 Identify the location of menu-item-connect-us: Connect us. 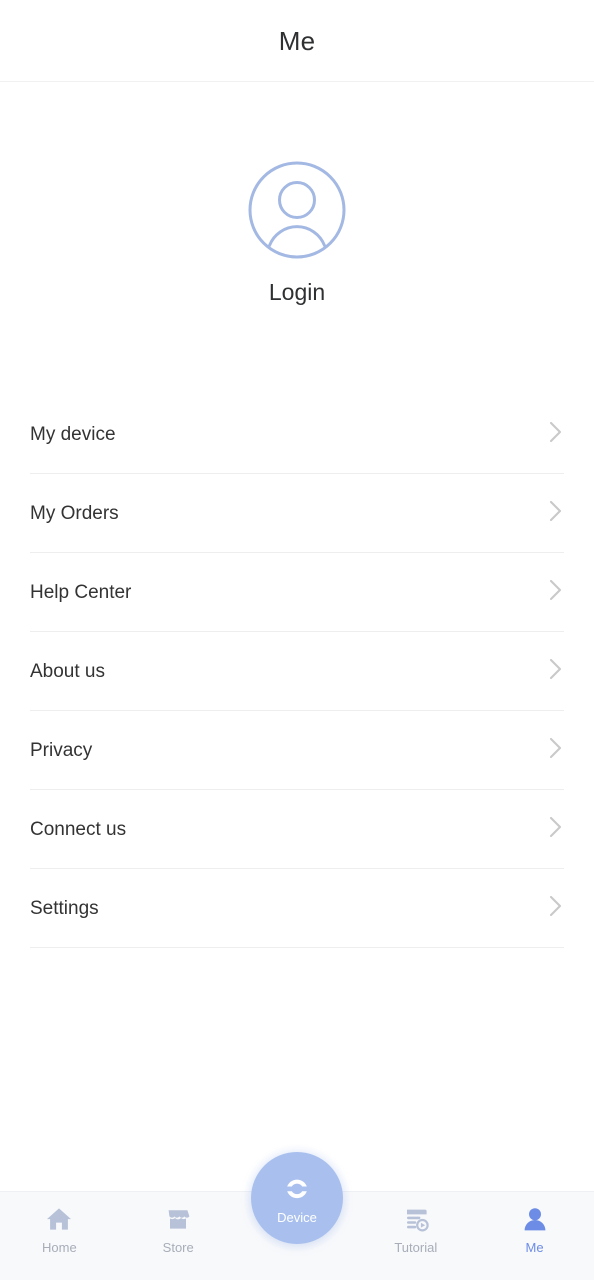
(297, 829).